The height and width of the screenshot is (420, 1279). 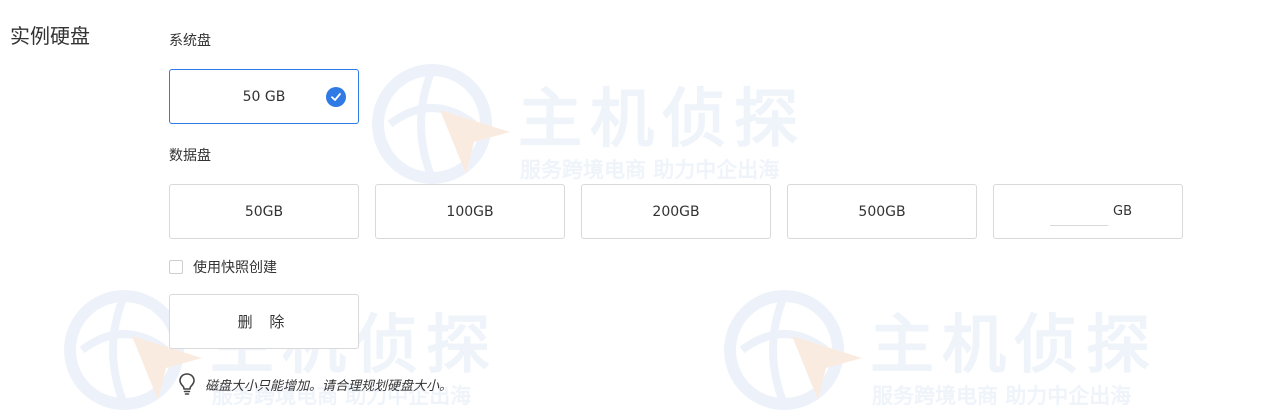 I want to click on data-disk-custom-option: GB, so click(x=1088, y=211).